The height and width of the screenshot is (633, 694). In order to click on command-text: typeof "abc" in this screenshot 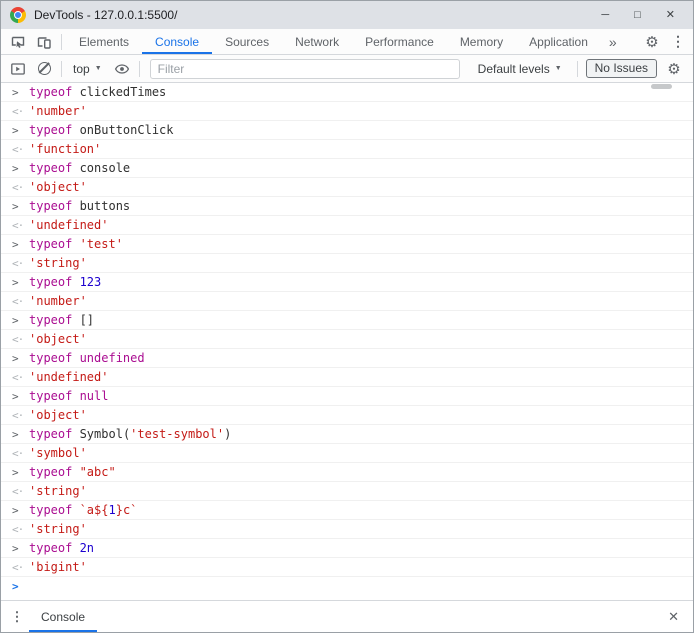, I will do `click(72, 472)`.